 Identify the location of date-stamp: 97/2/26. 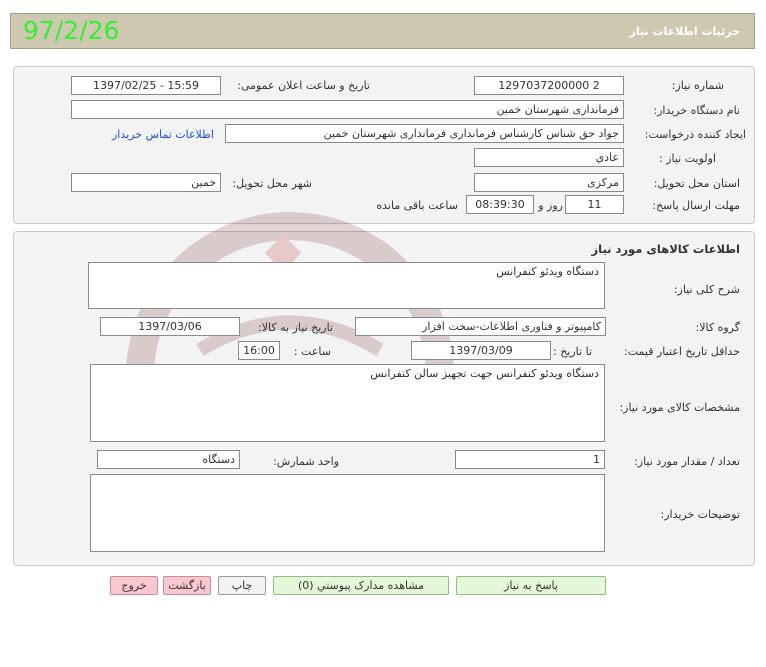
(71, 30).